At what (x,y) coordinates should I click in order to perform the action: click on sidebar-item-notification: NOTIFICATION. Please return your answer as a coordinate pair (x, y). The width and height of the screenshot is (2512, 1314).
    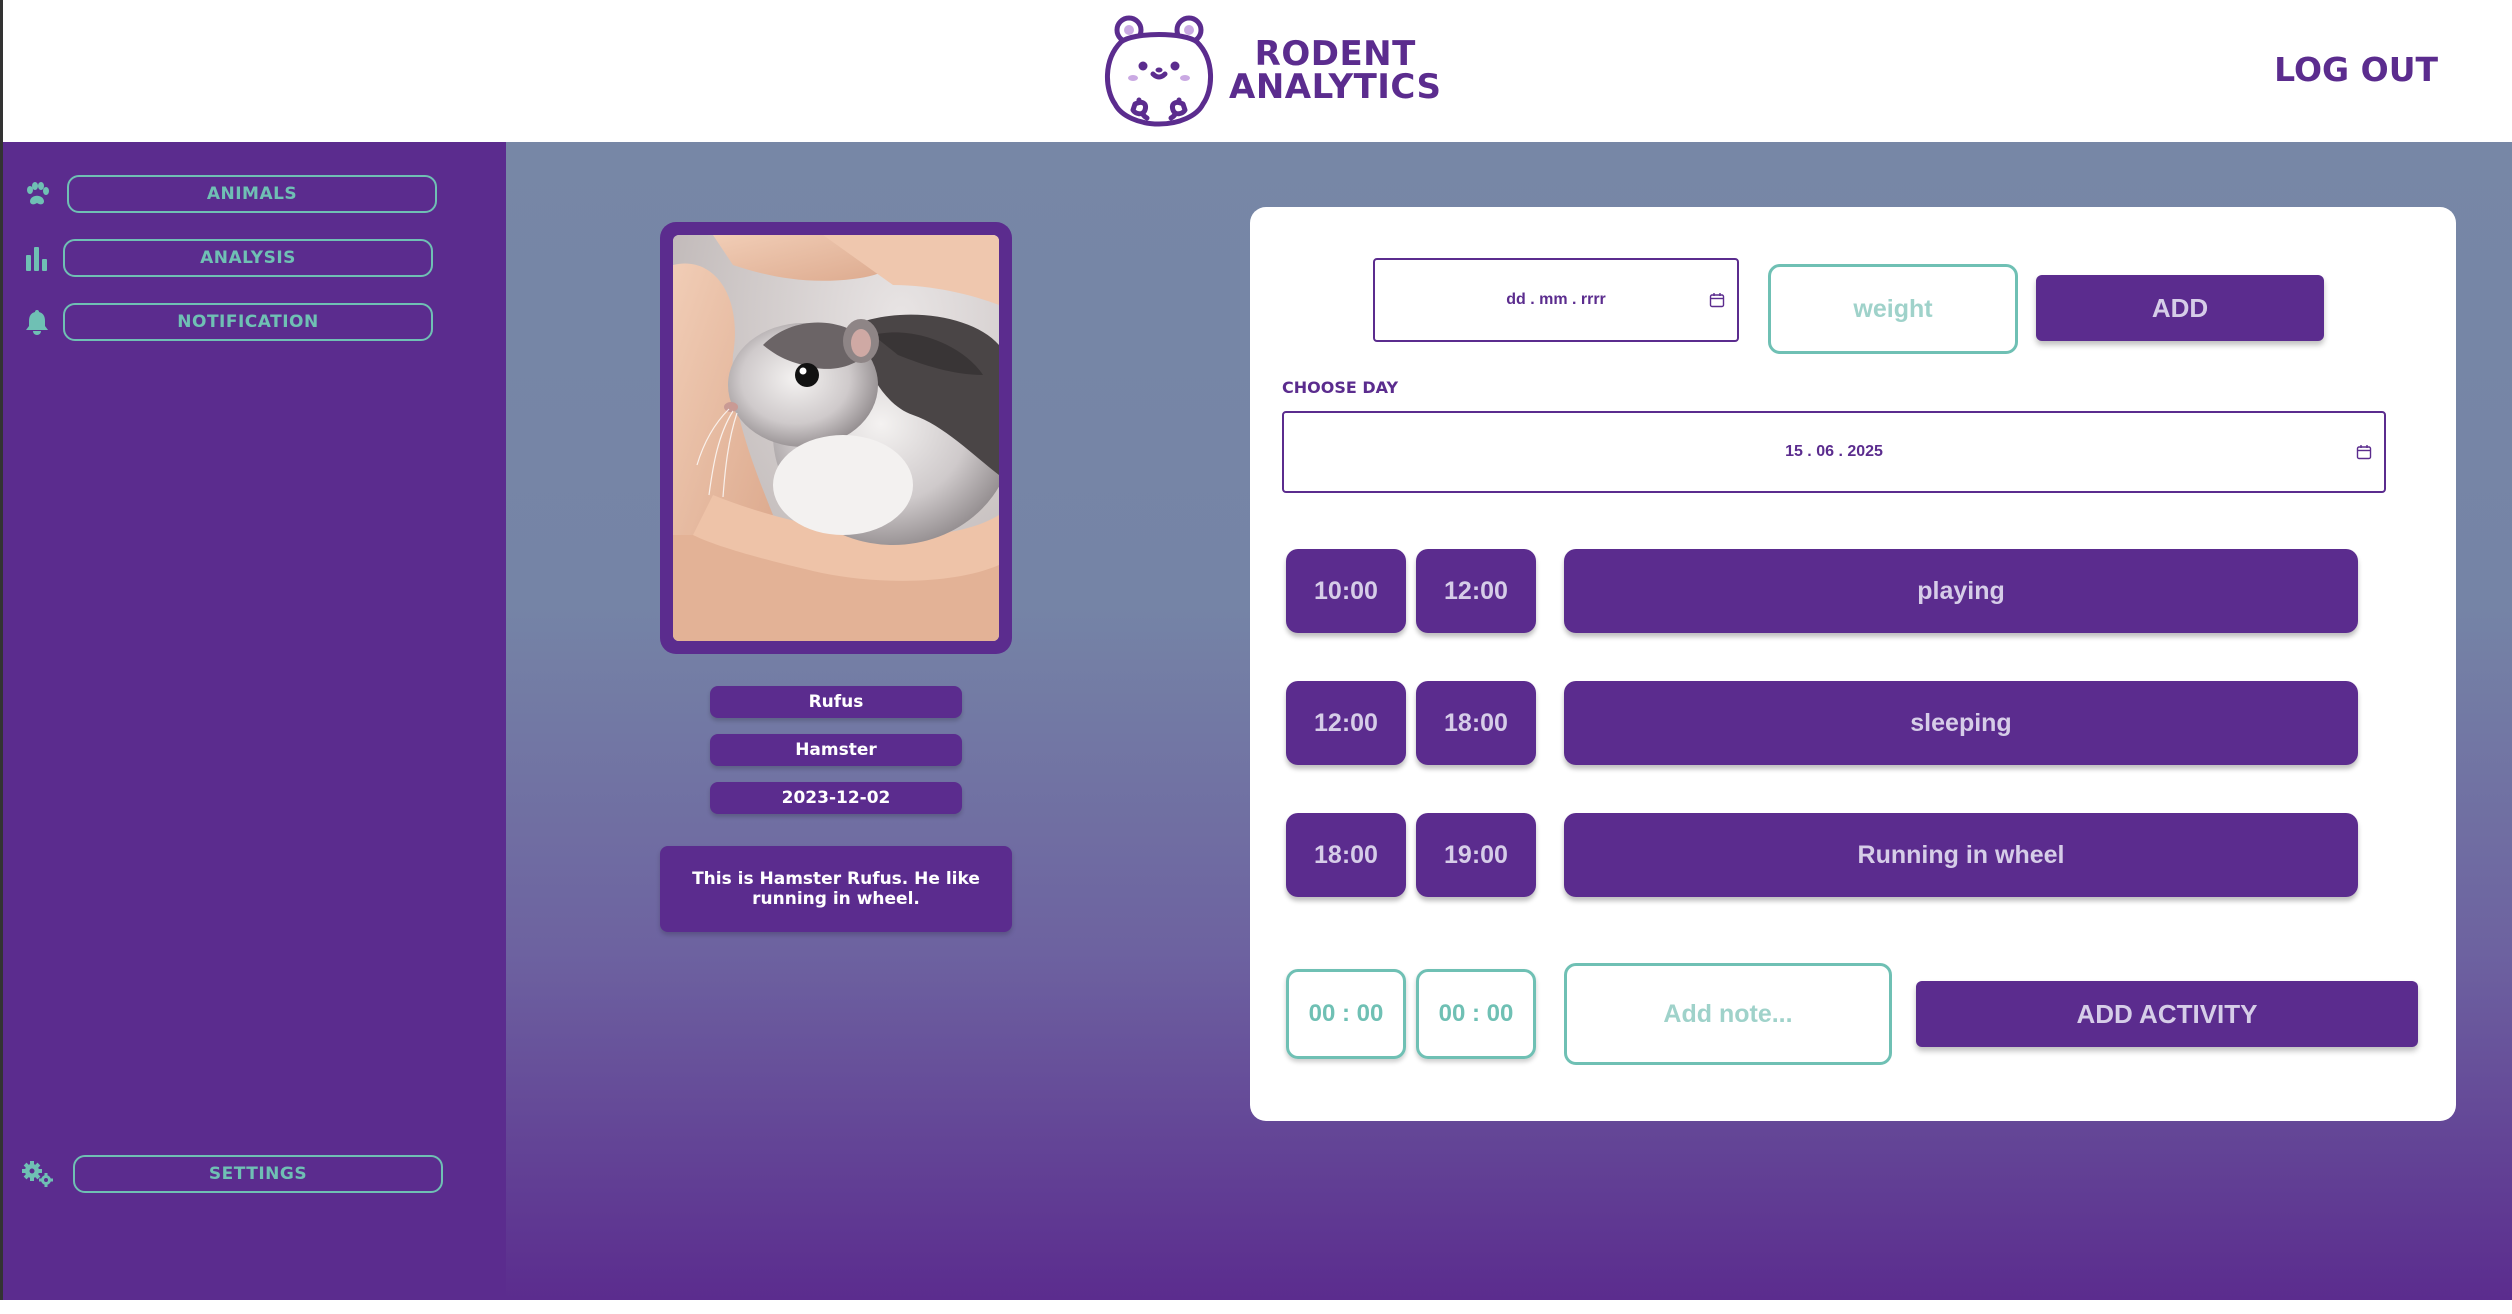
    Looking at the image, I should click on (227, 322).